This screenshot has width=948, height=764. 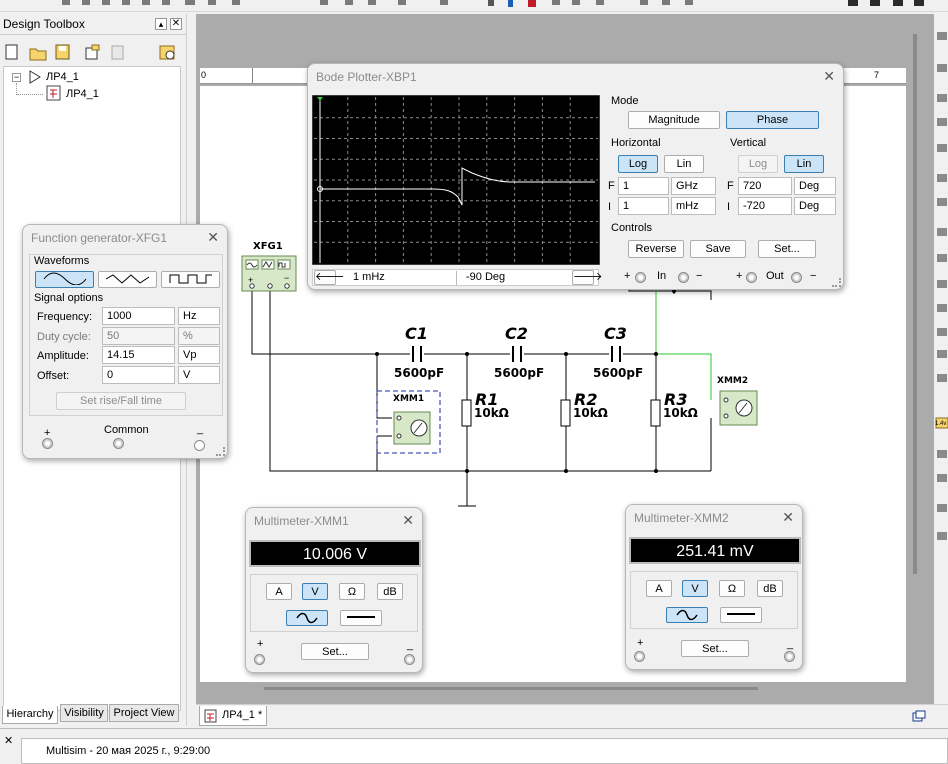 What do you see at coordinates (829, 76) in the screenshot?
I see `bode-close-icon: ✕` at bounding box center [829, 76].